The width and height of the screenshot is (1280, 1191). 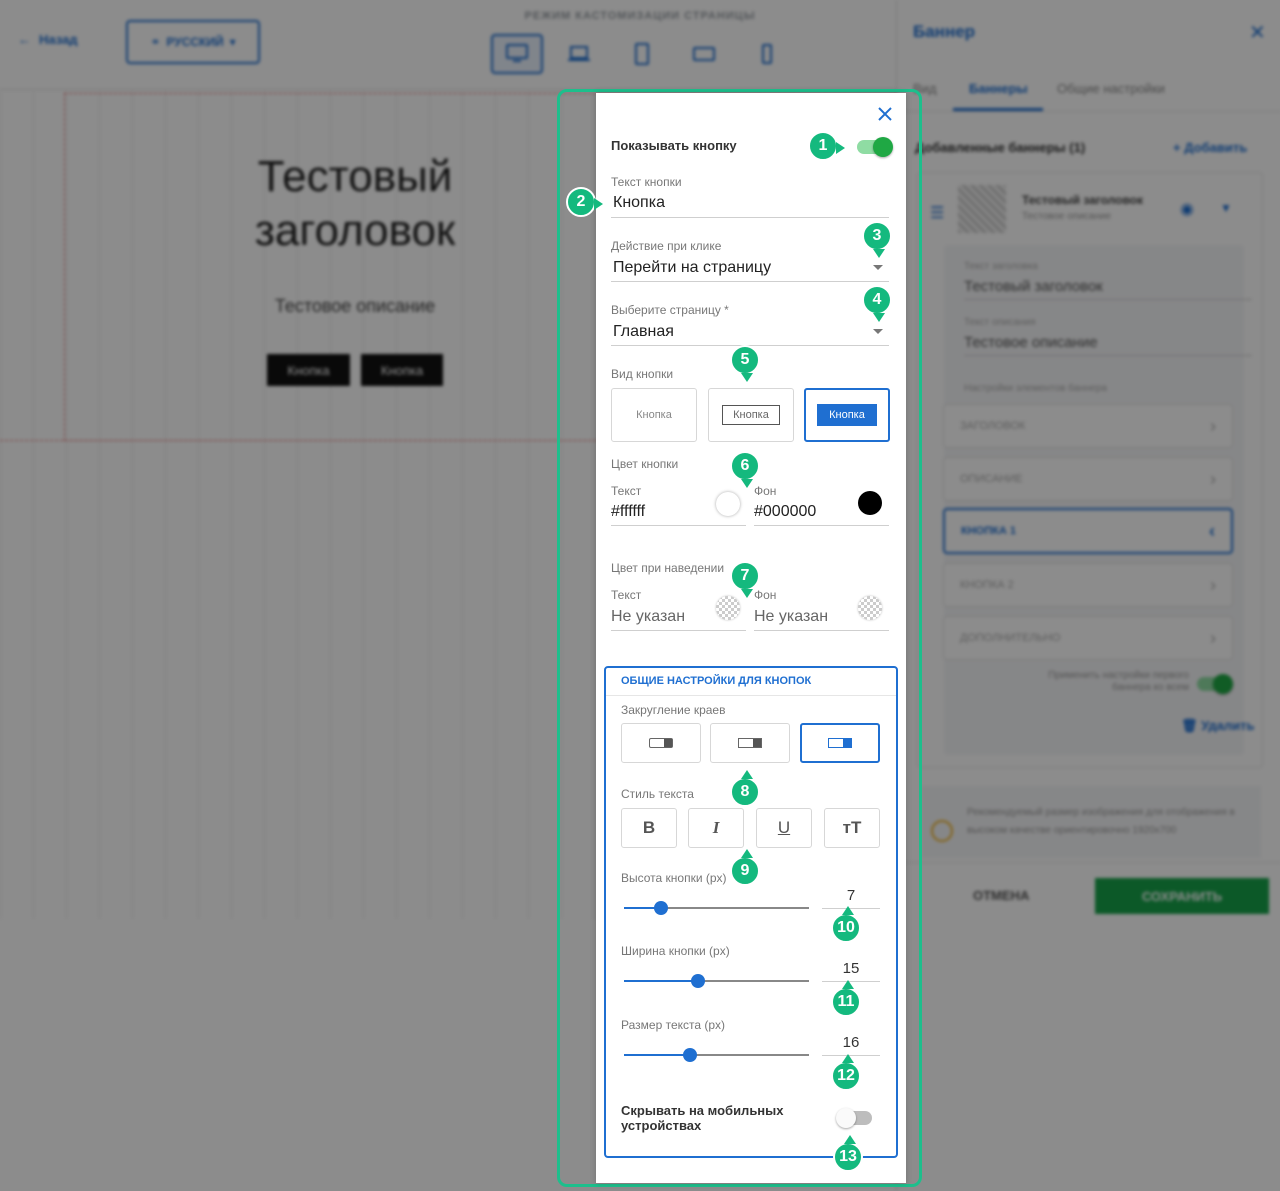 I want to click on callout-marker-7: 7, so click(x=745, y=579).